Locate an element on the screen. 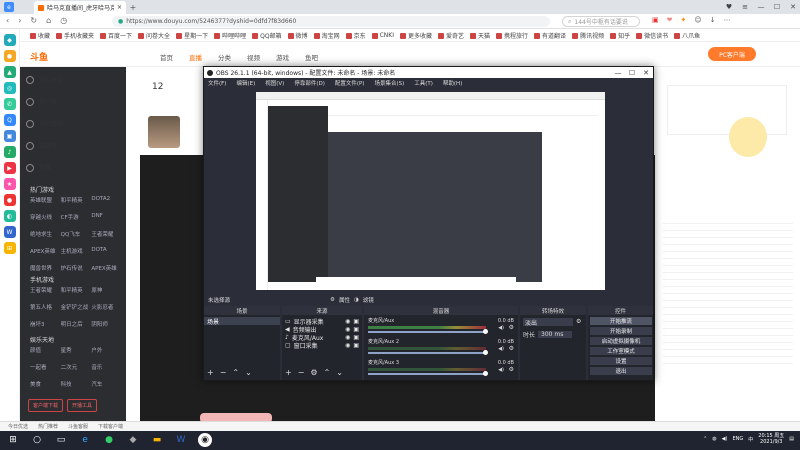  move-up-icon: ⌃ is located at coordinates (235, 372).